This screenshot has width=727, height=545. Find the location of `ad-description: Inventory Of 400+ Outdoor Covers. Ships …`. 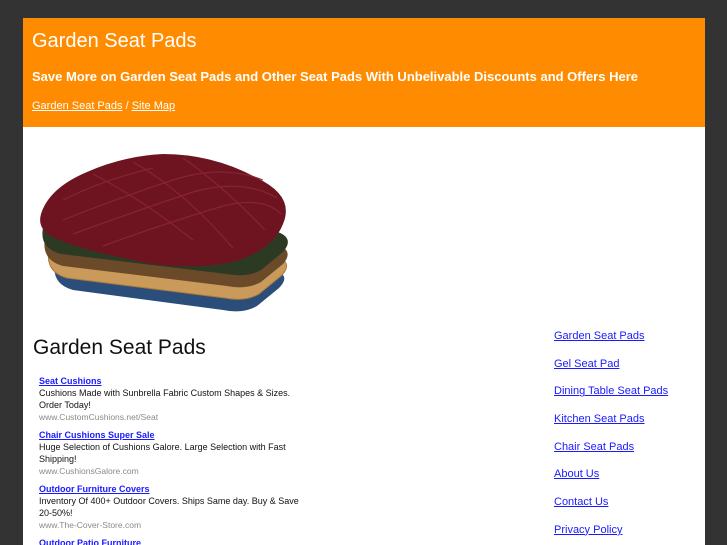

ad-description: Inventory Of 400+ Outdoor Covers. Ships … is located at coordinates (169, 507).